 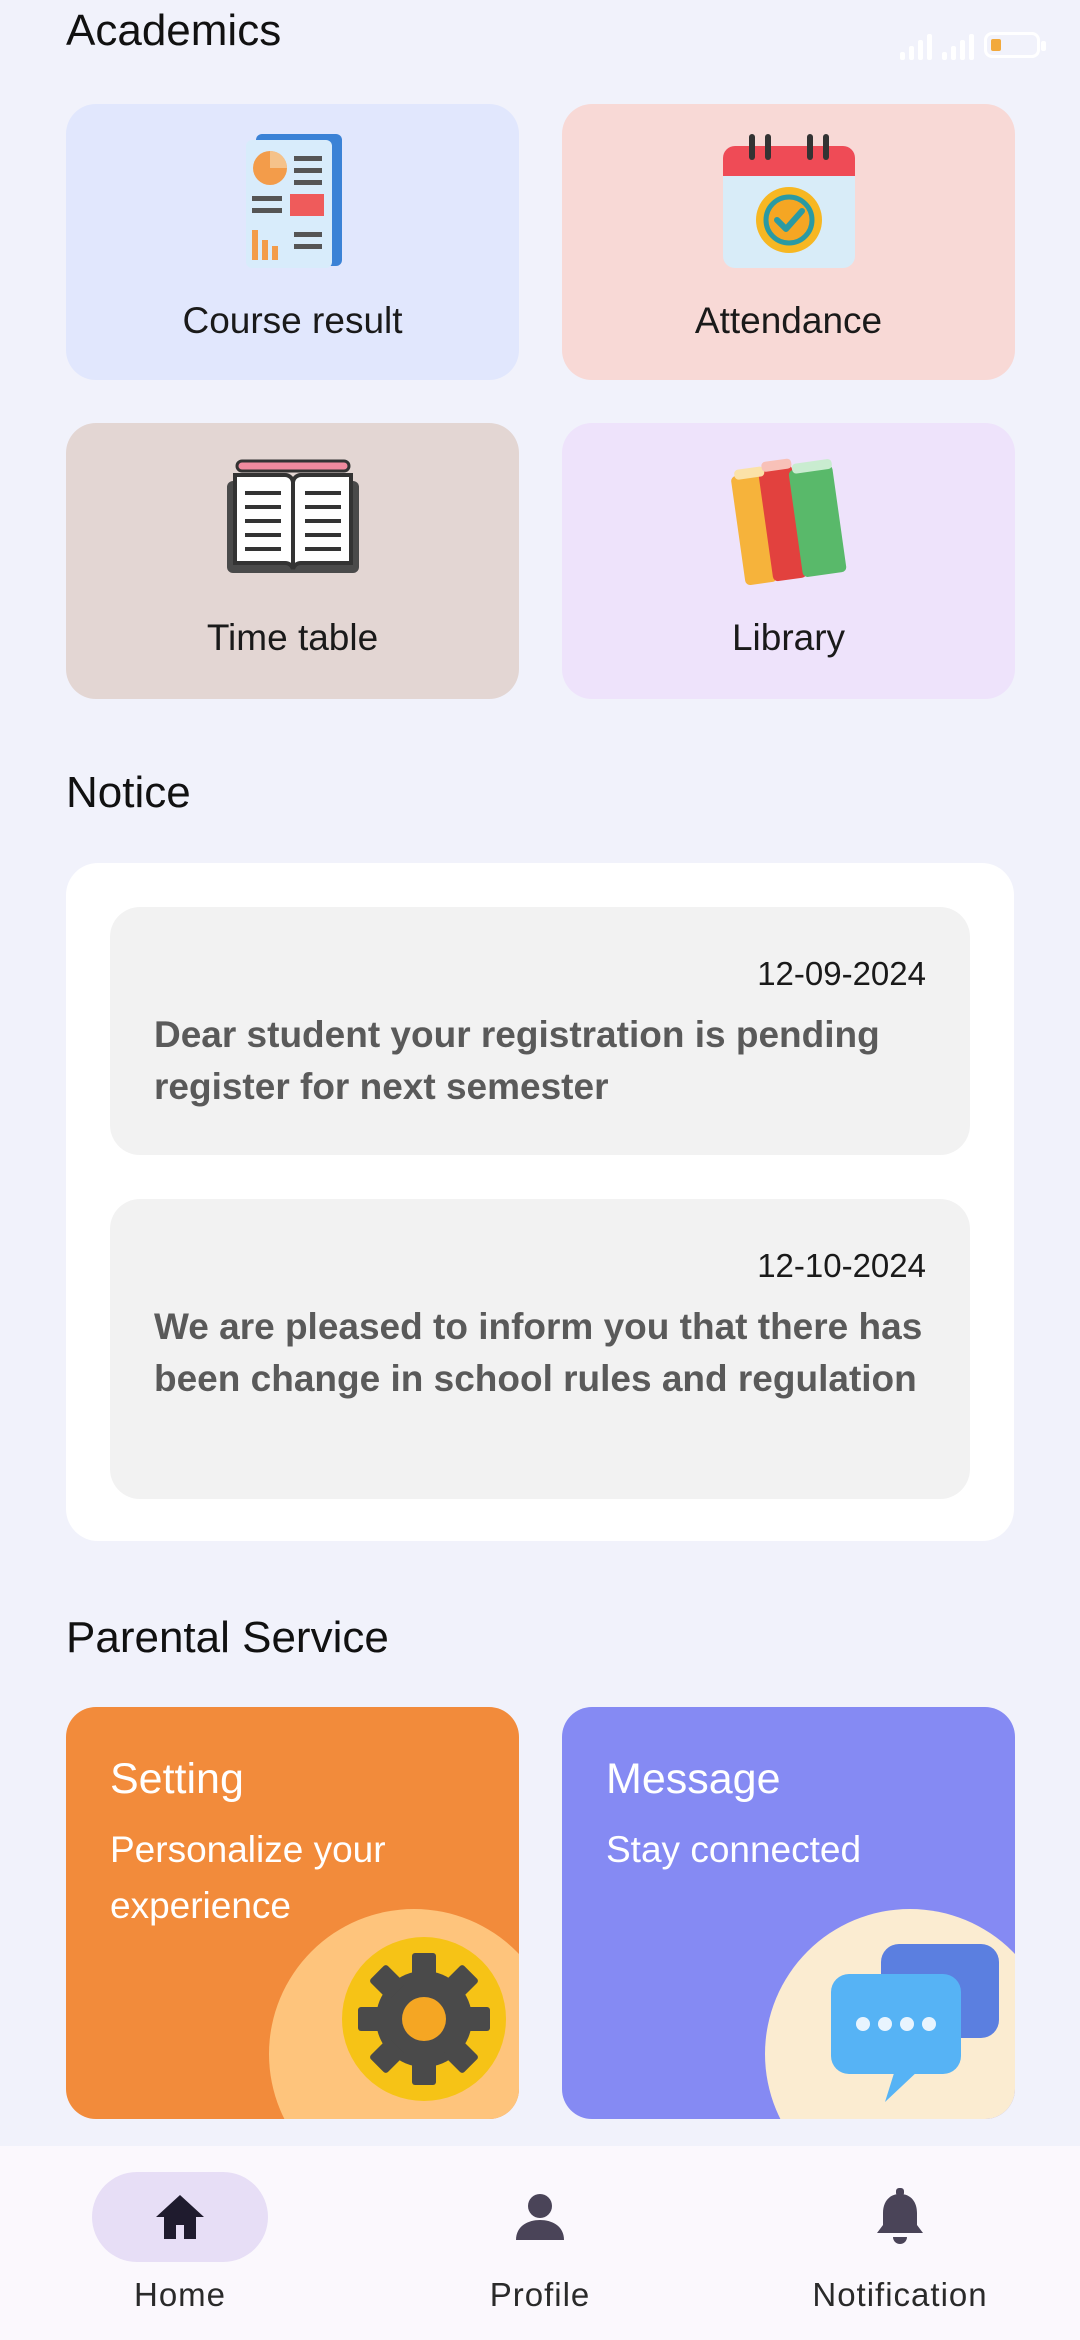 I want to click on message-subtitle: Stay connected, so click(x=734, y=1849).